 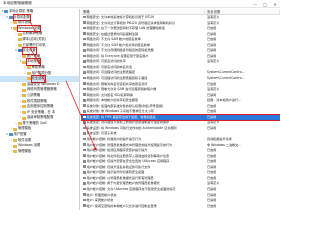 I want to click on policy-name: 系统加密: 将 FIPS 兼容算法用于加密、哈希和签名, so click(x=121, y=116).